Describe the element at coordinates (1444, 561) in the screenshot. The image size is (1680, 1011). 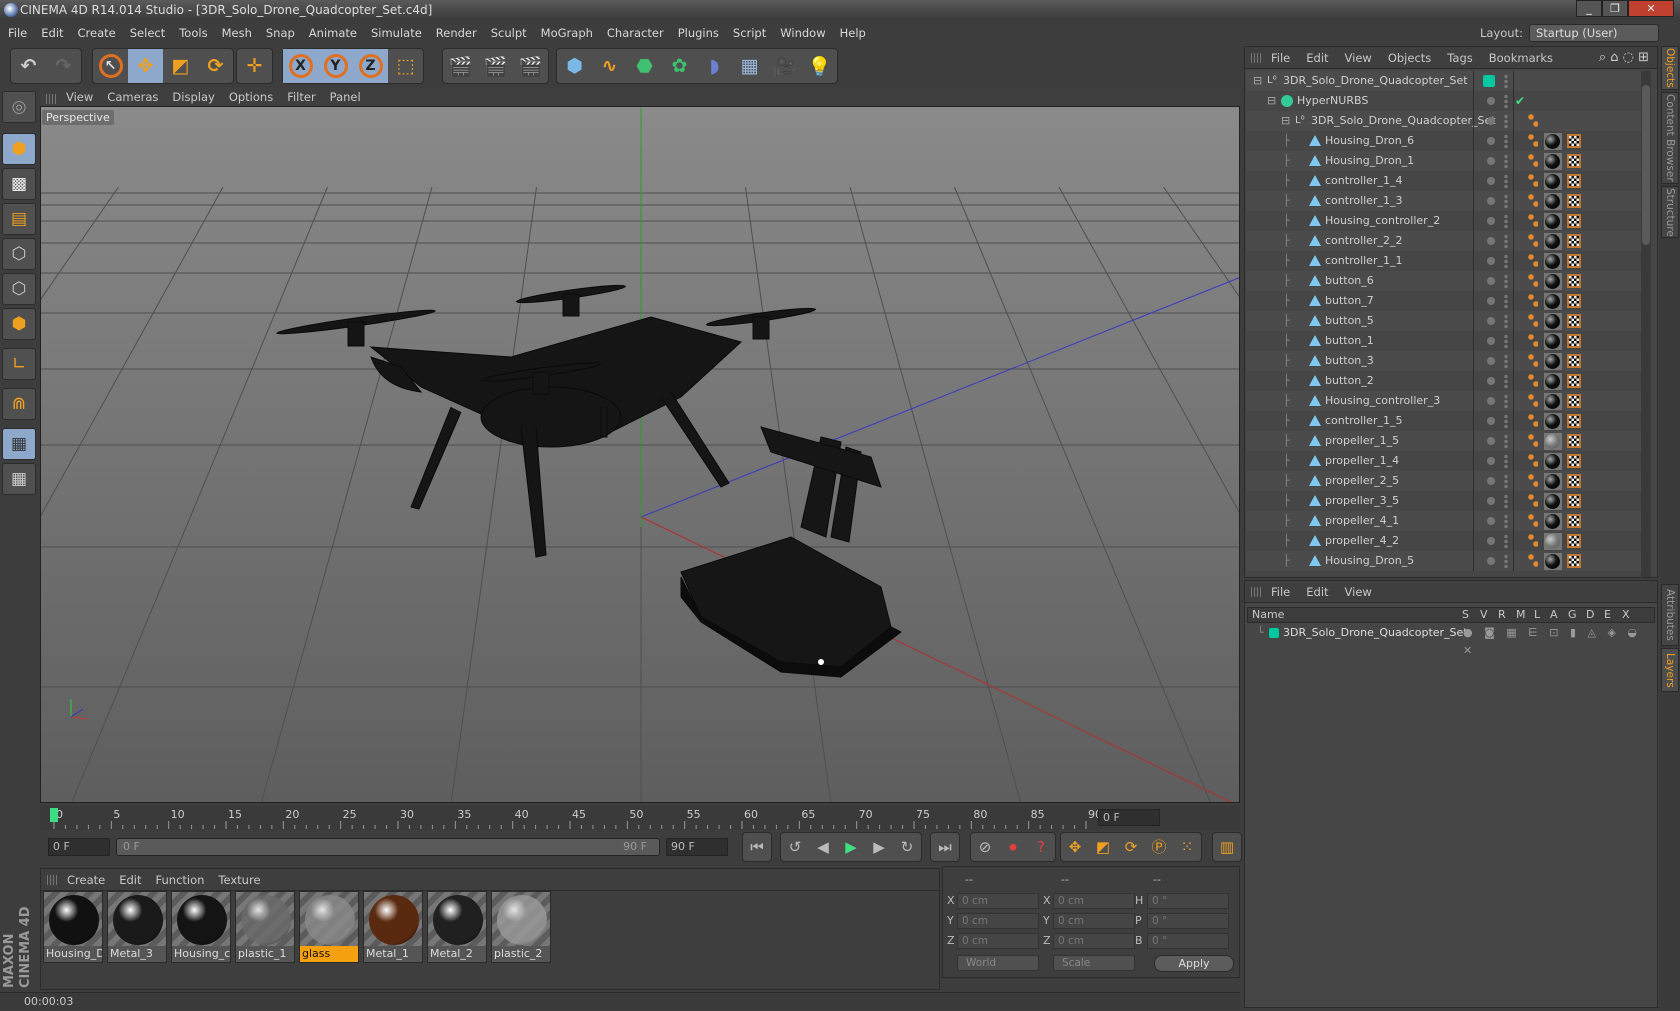
I see `object-row: ├ Housing_Dron_5` at that location.